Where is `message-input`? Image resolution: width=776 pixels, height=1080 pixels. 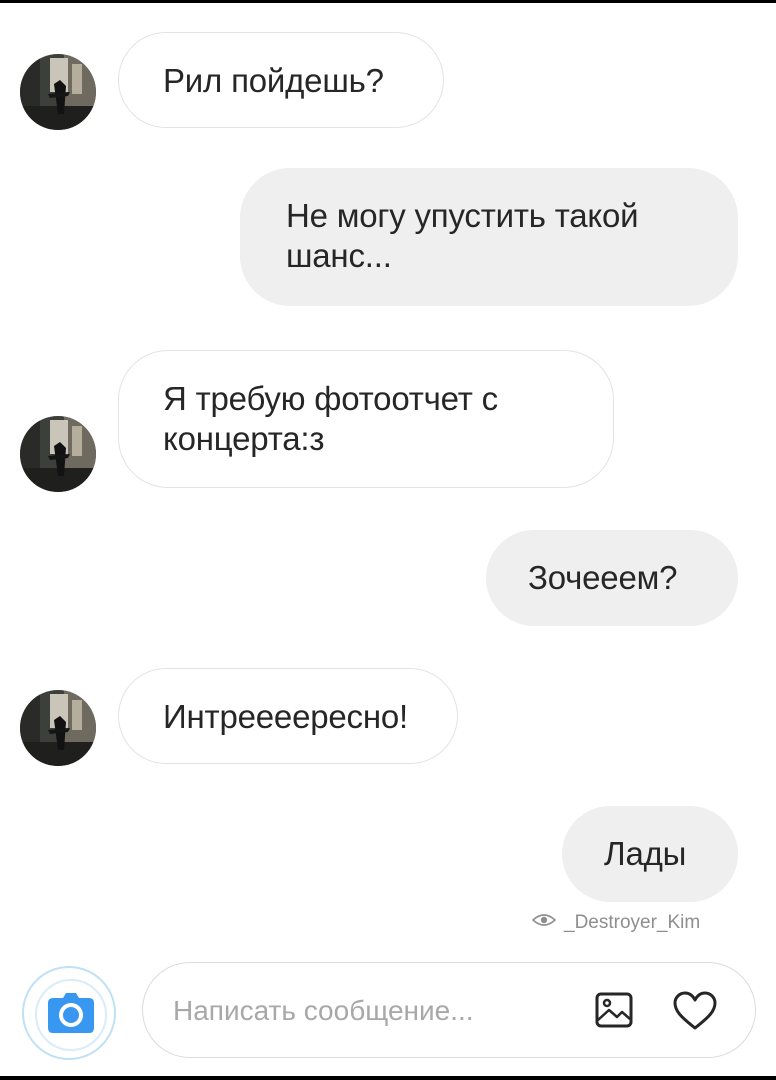
message-input is located at coordinates (363, 1011).